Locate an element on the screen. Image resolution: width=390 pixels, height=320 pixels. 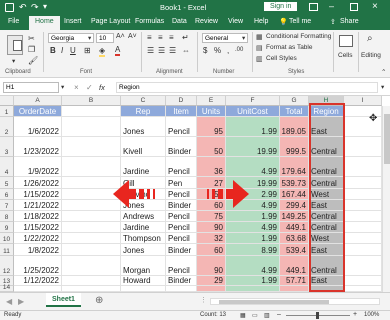
cells-icon is located at coordinates (346, 41).